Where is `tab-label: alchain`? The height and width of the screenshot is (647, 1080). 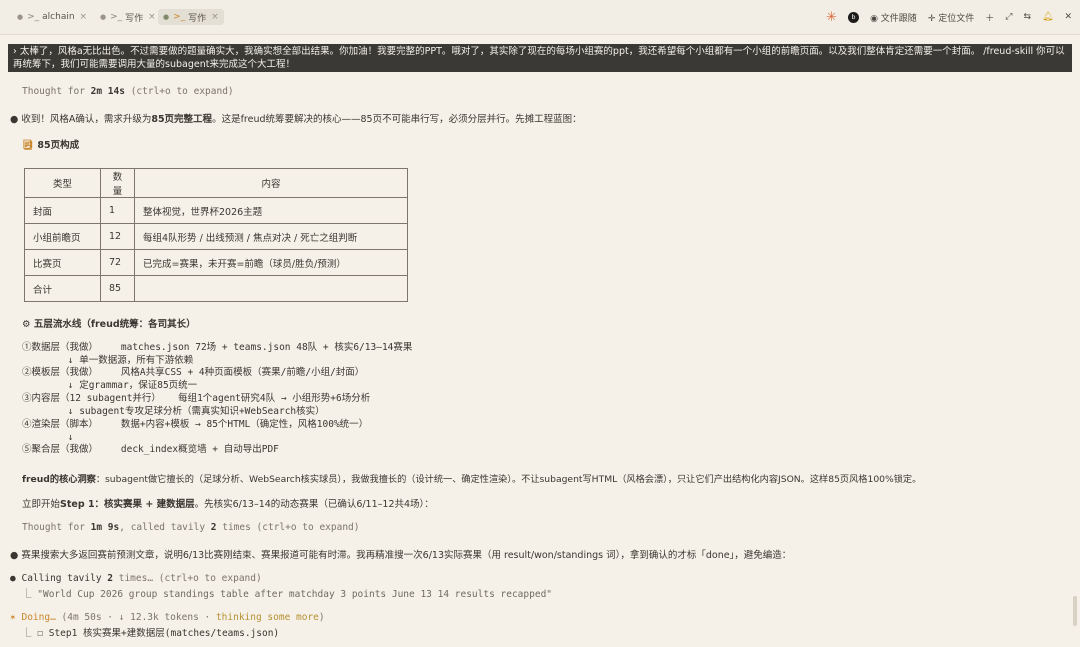 tab-label: alchain is located at coordinates (58, 17).